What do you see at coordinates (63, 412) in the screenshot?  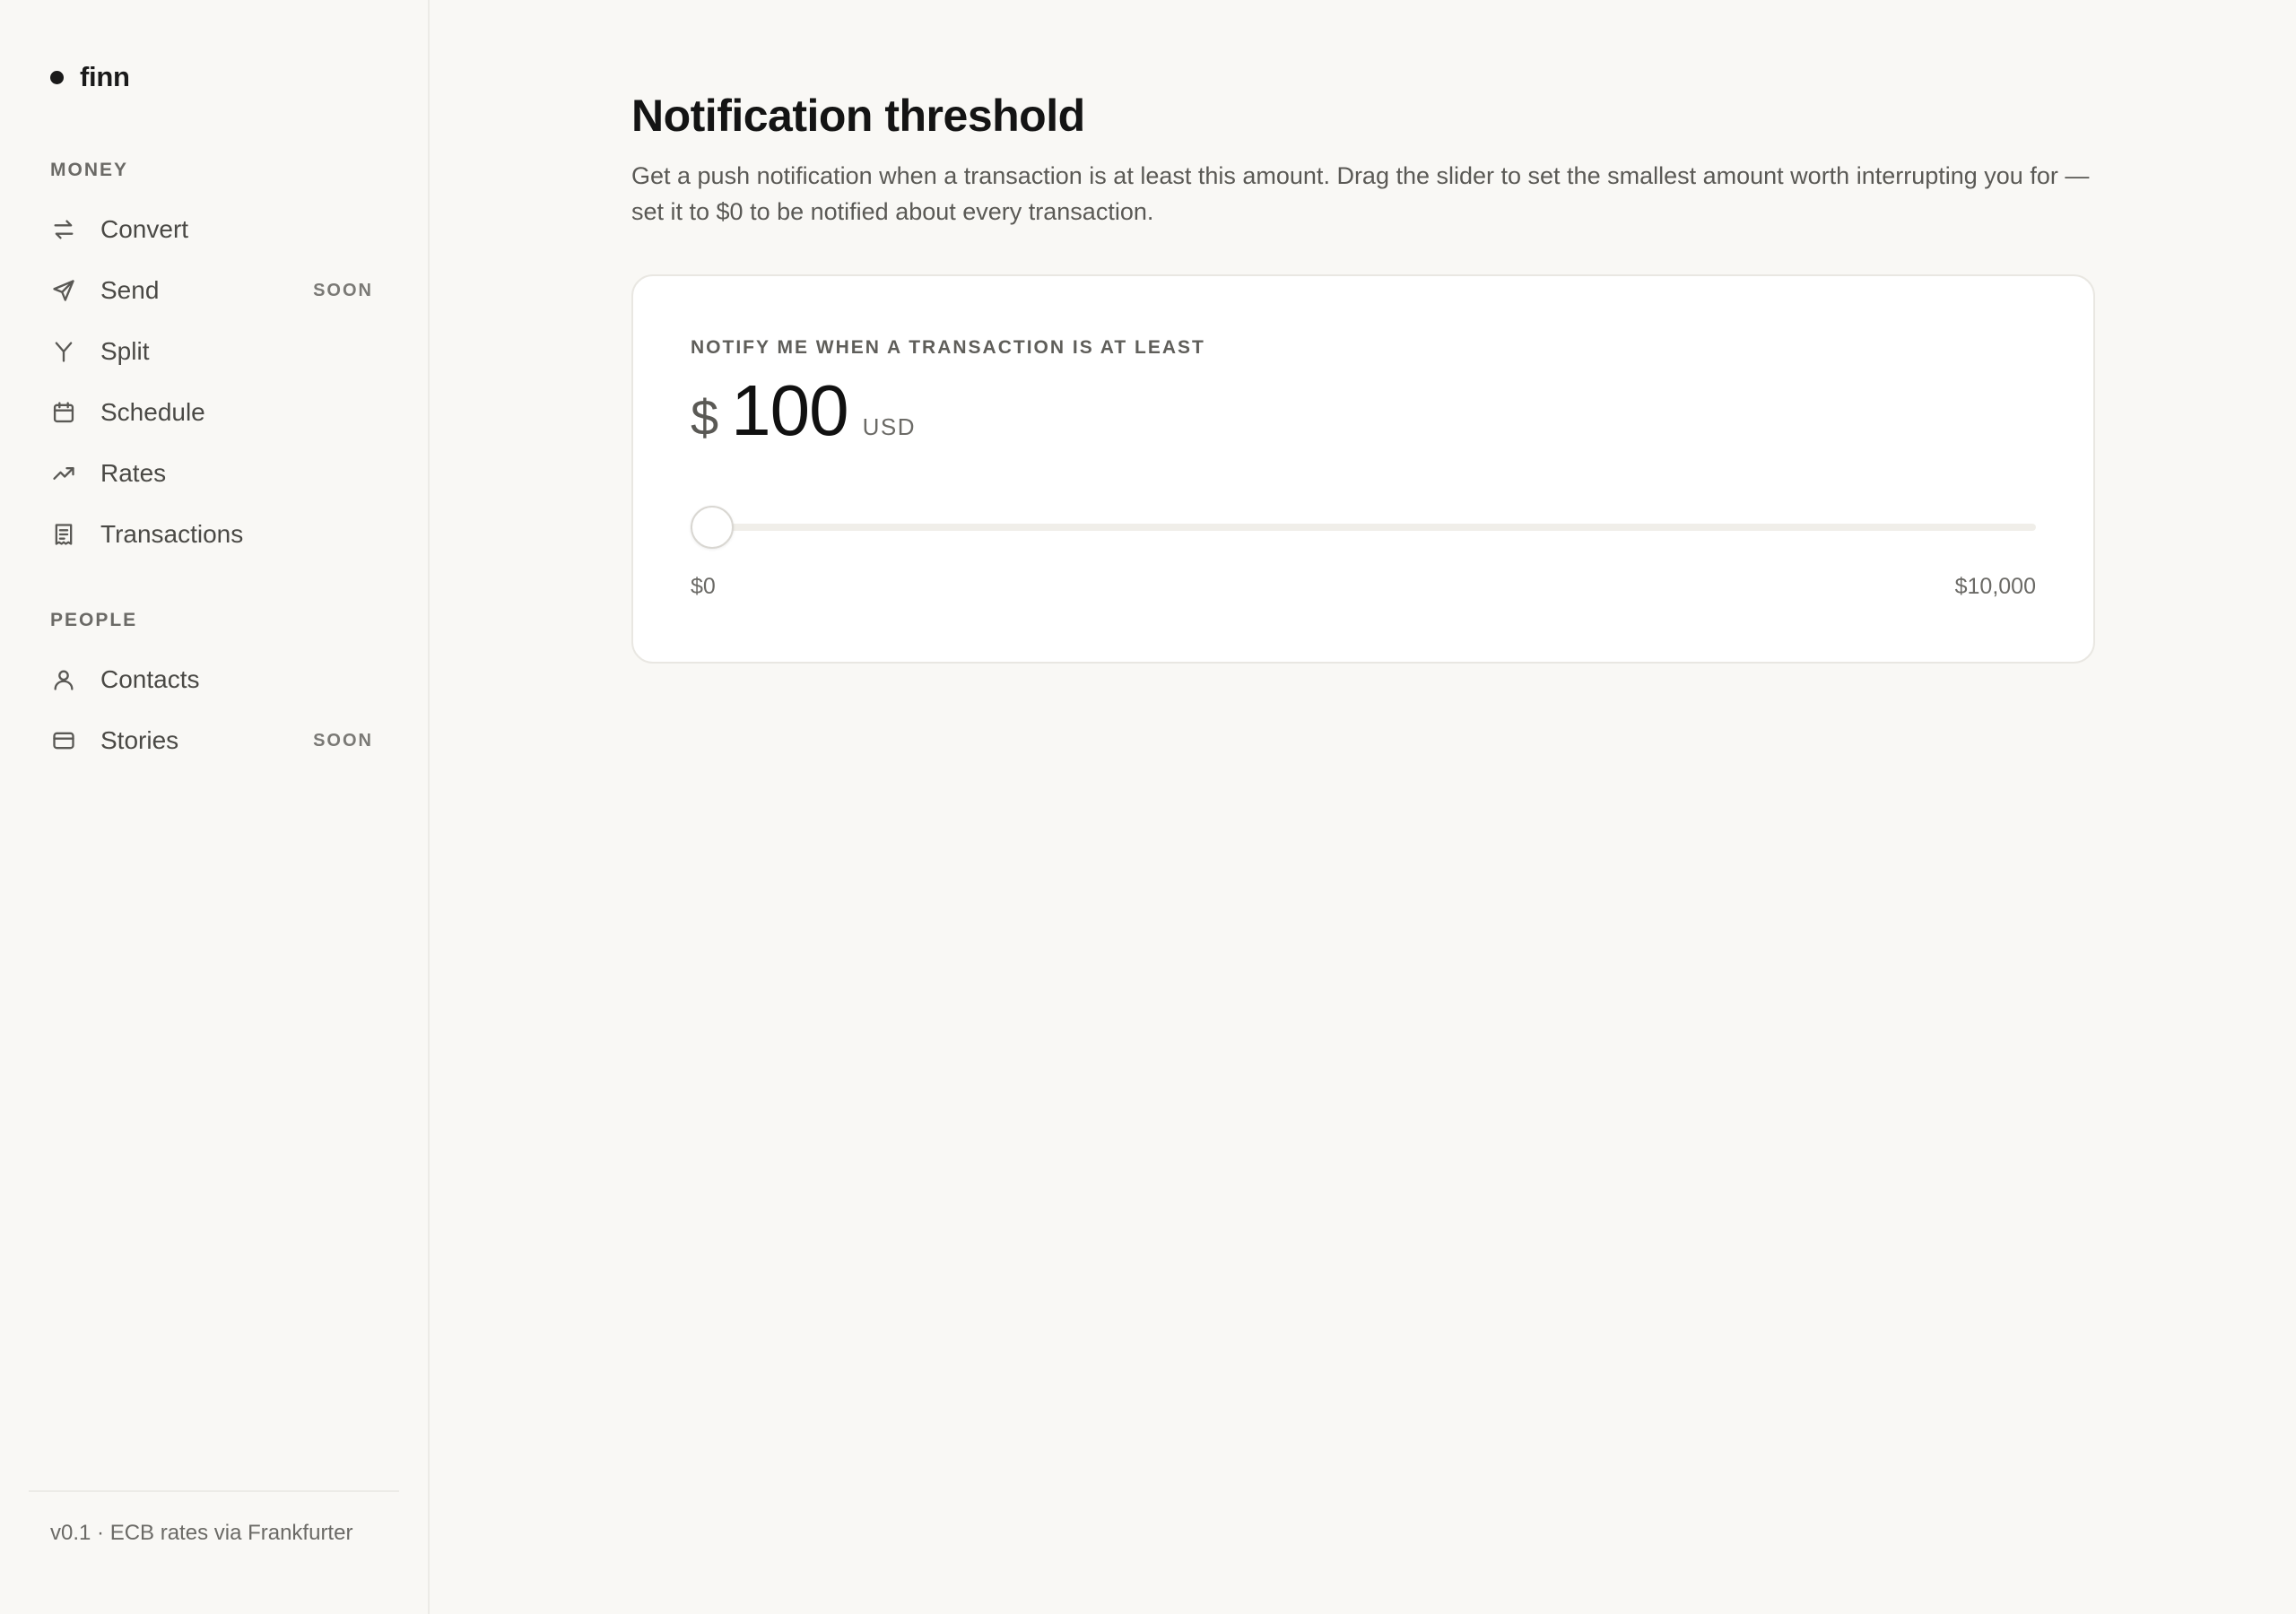 I see `calendar-icon` at bounding box center [63, 412].